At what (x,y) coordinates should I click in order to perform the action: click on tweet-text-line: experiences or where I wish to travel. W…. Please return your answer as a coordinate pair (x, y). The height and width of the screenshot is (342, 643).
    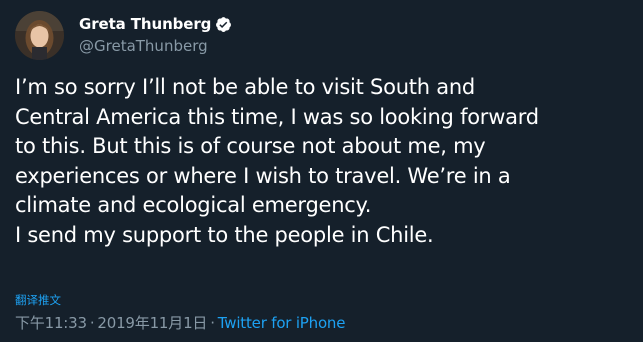
    Looking at the image, I should click on (263, 175).